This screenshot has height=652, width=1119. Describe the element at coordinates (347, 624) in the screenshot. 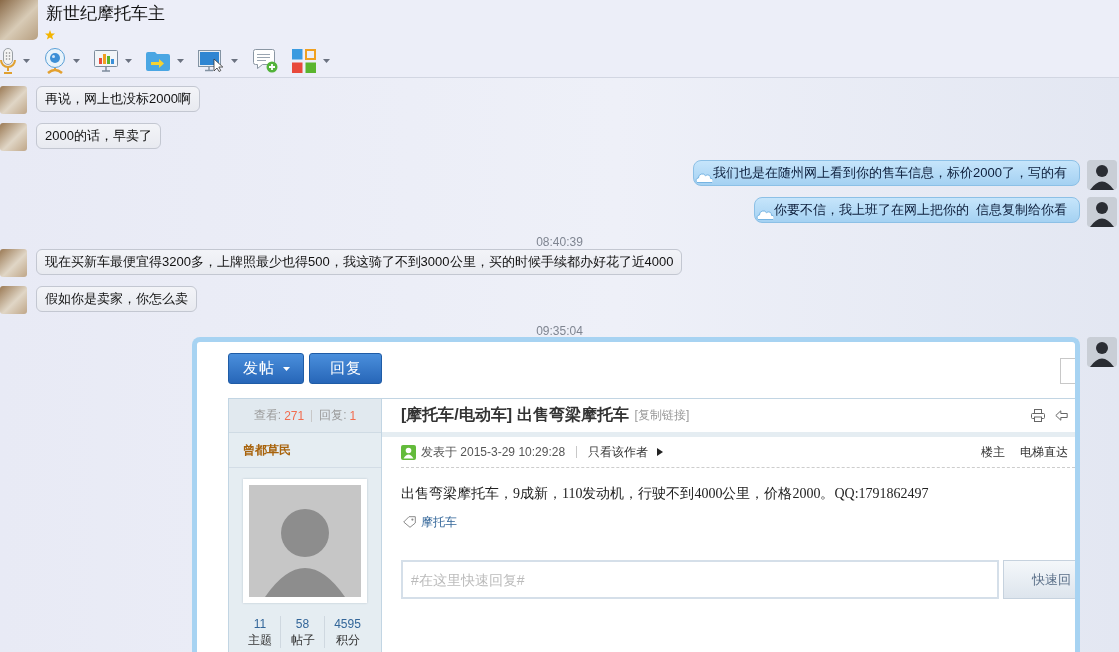

I see `stat-value: 4595` at that location.